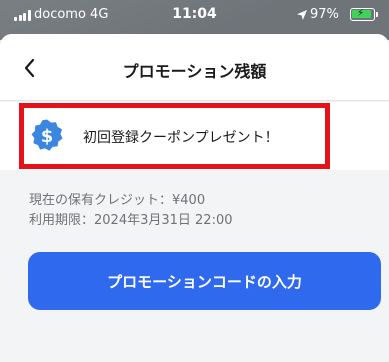  I want to click on credit-balance: 現在の保有クレジット：¥400, so click(117, 200).